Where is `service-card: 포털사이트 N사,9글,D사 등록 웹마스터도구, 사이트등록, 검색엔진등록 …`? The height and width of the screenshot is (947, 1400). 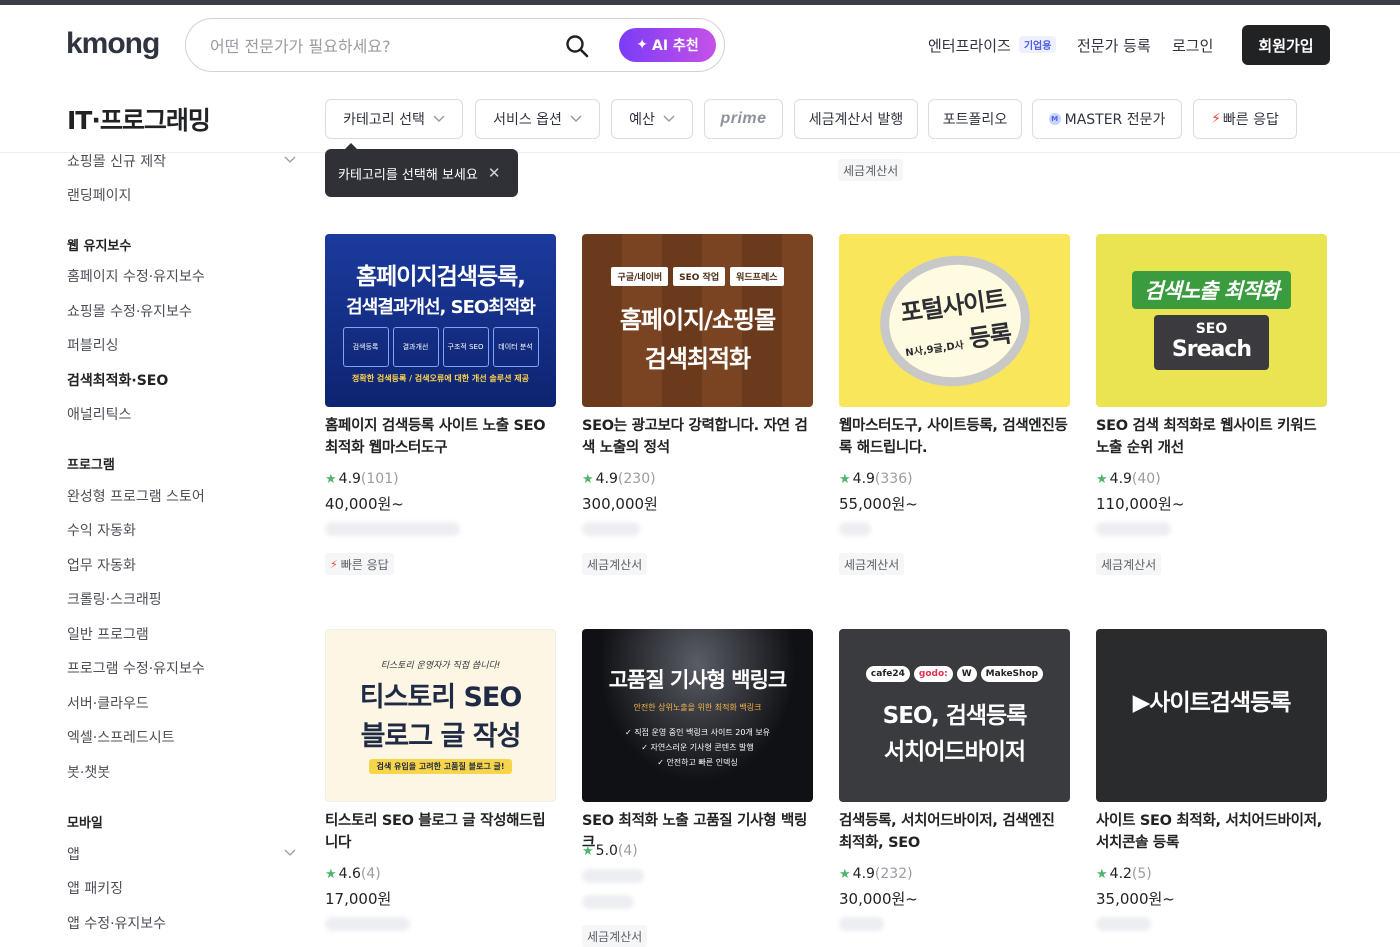 service-card: 포털사이트 N사,9글,D사 등록 웹마스터도구, 사이트등록, 검색엔진등록 … is located at coordinates (955, 406).